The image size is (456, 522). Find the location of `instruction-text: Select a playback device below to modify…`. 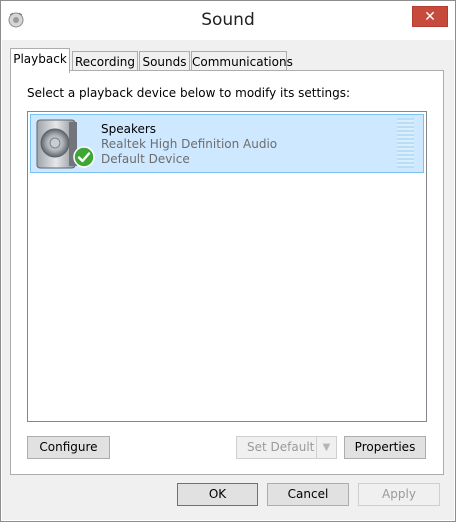

instruction-text: Select a playback device below to modify… is located at coordinates (189, 93).